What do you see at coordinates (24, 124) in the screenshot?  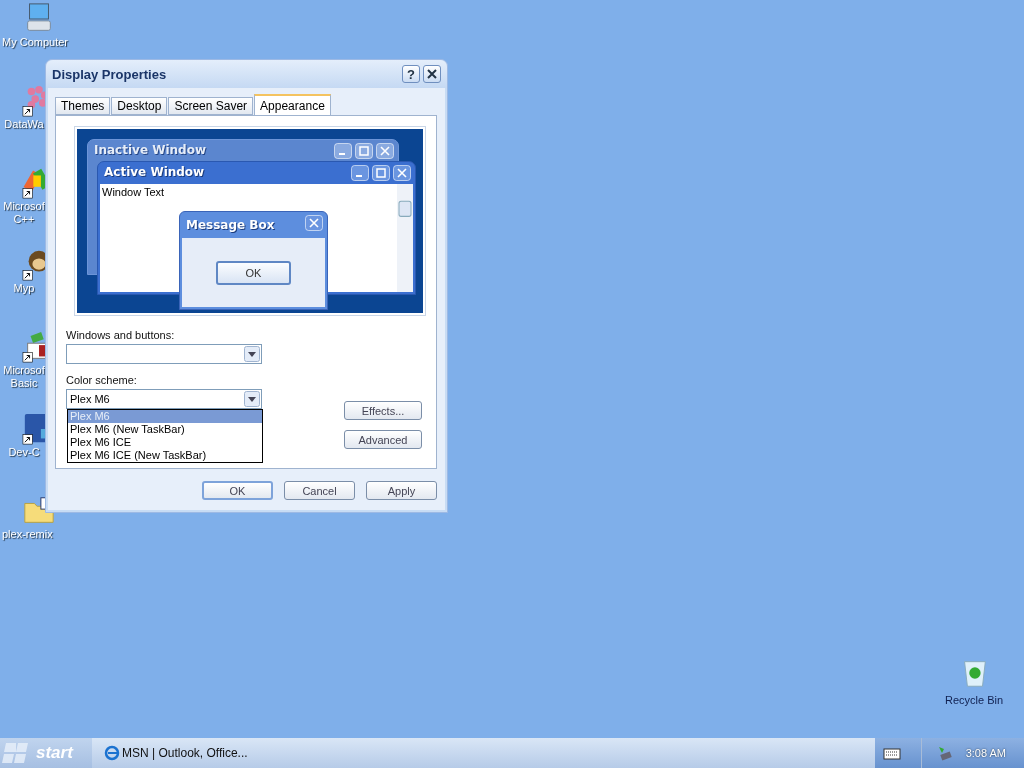 I see `icon-label: DataWa` at bounding box center [24, 124].